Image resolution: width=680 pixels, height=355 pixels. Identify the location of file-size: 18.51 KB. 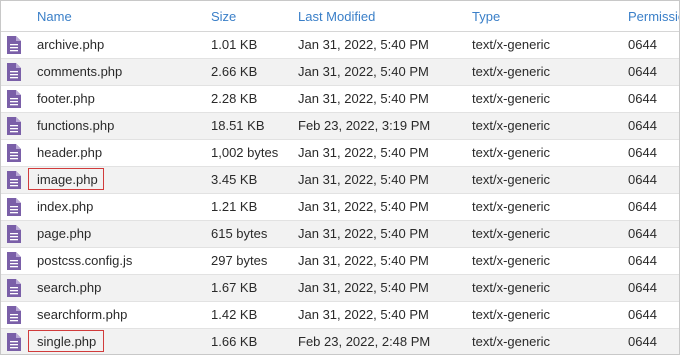
(238, 125).